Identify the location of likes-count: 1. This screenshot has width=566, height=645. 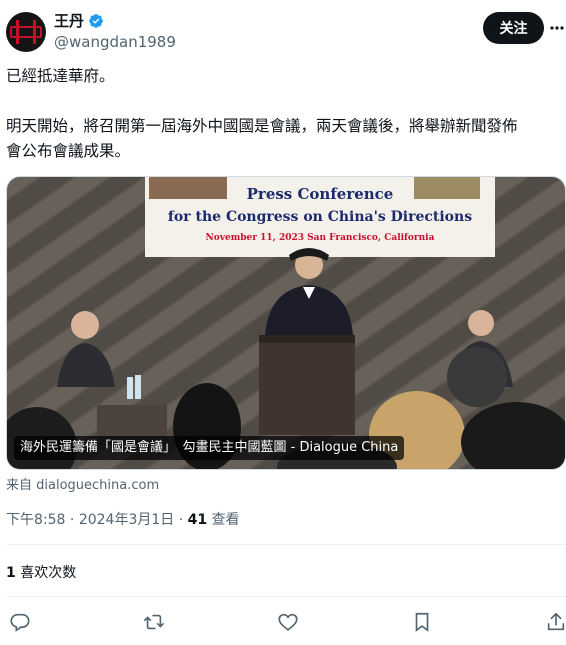
(11, 573).